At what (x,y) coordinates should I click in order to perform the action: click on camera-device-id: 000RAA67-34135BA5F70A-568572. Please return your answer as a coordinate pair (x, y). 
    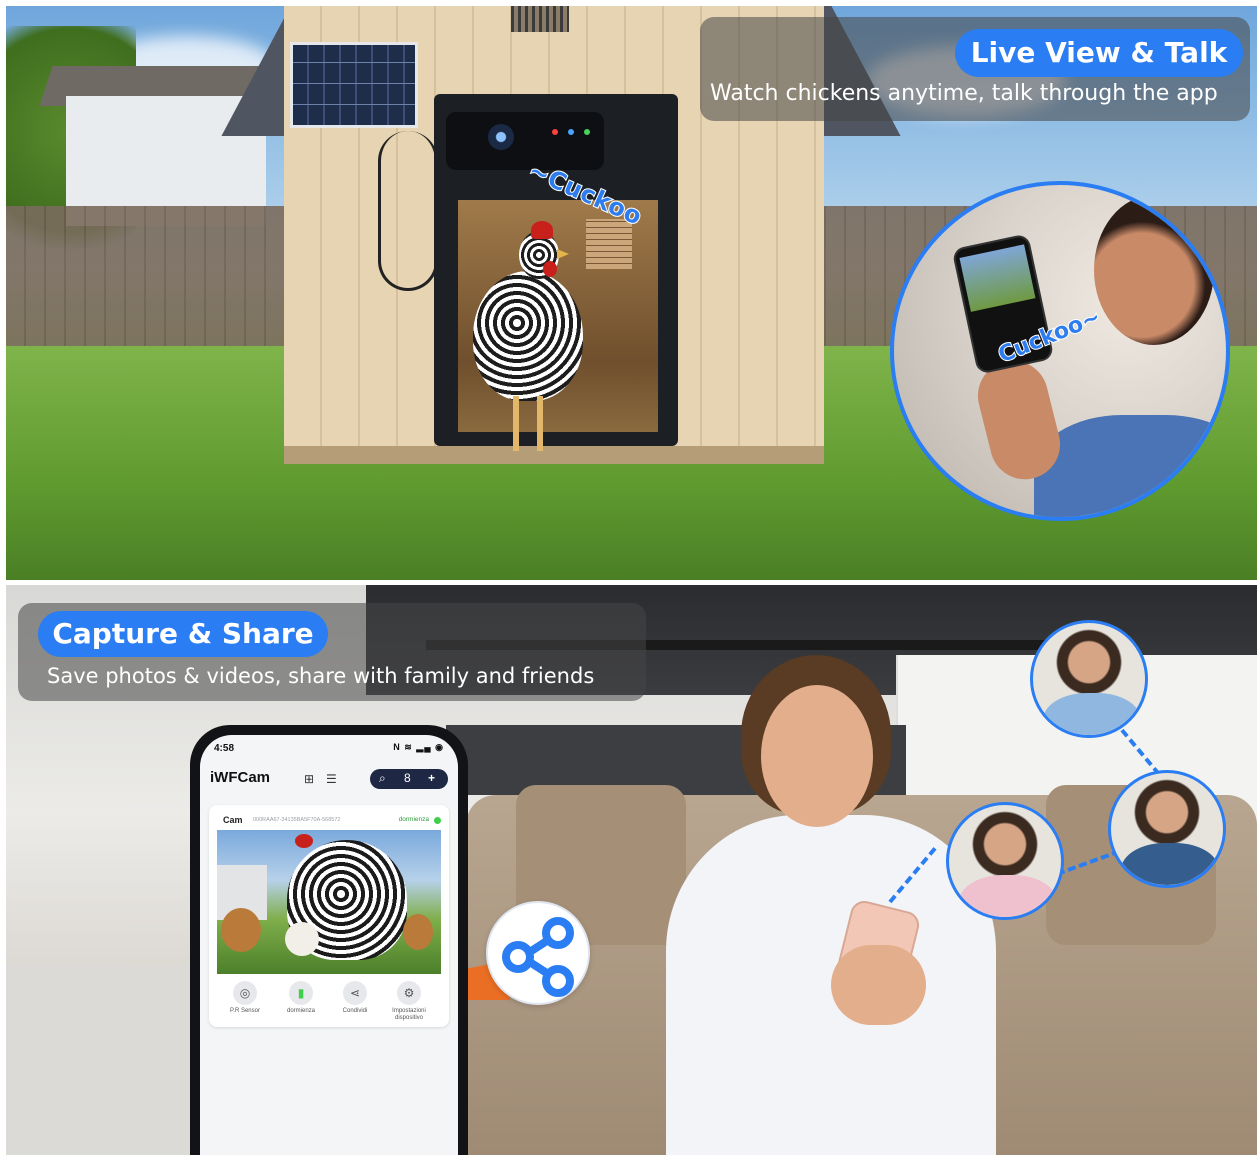
    Looking at the image, I should click on (297, 820).